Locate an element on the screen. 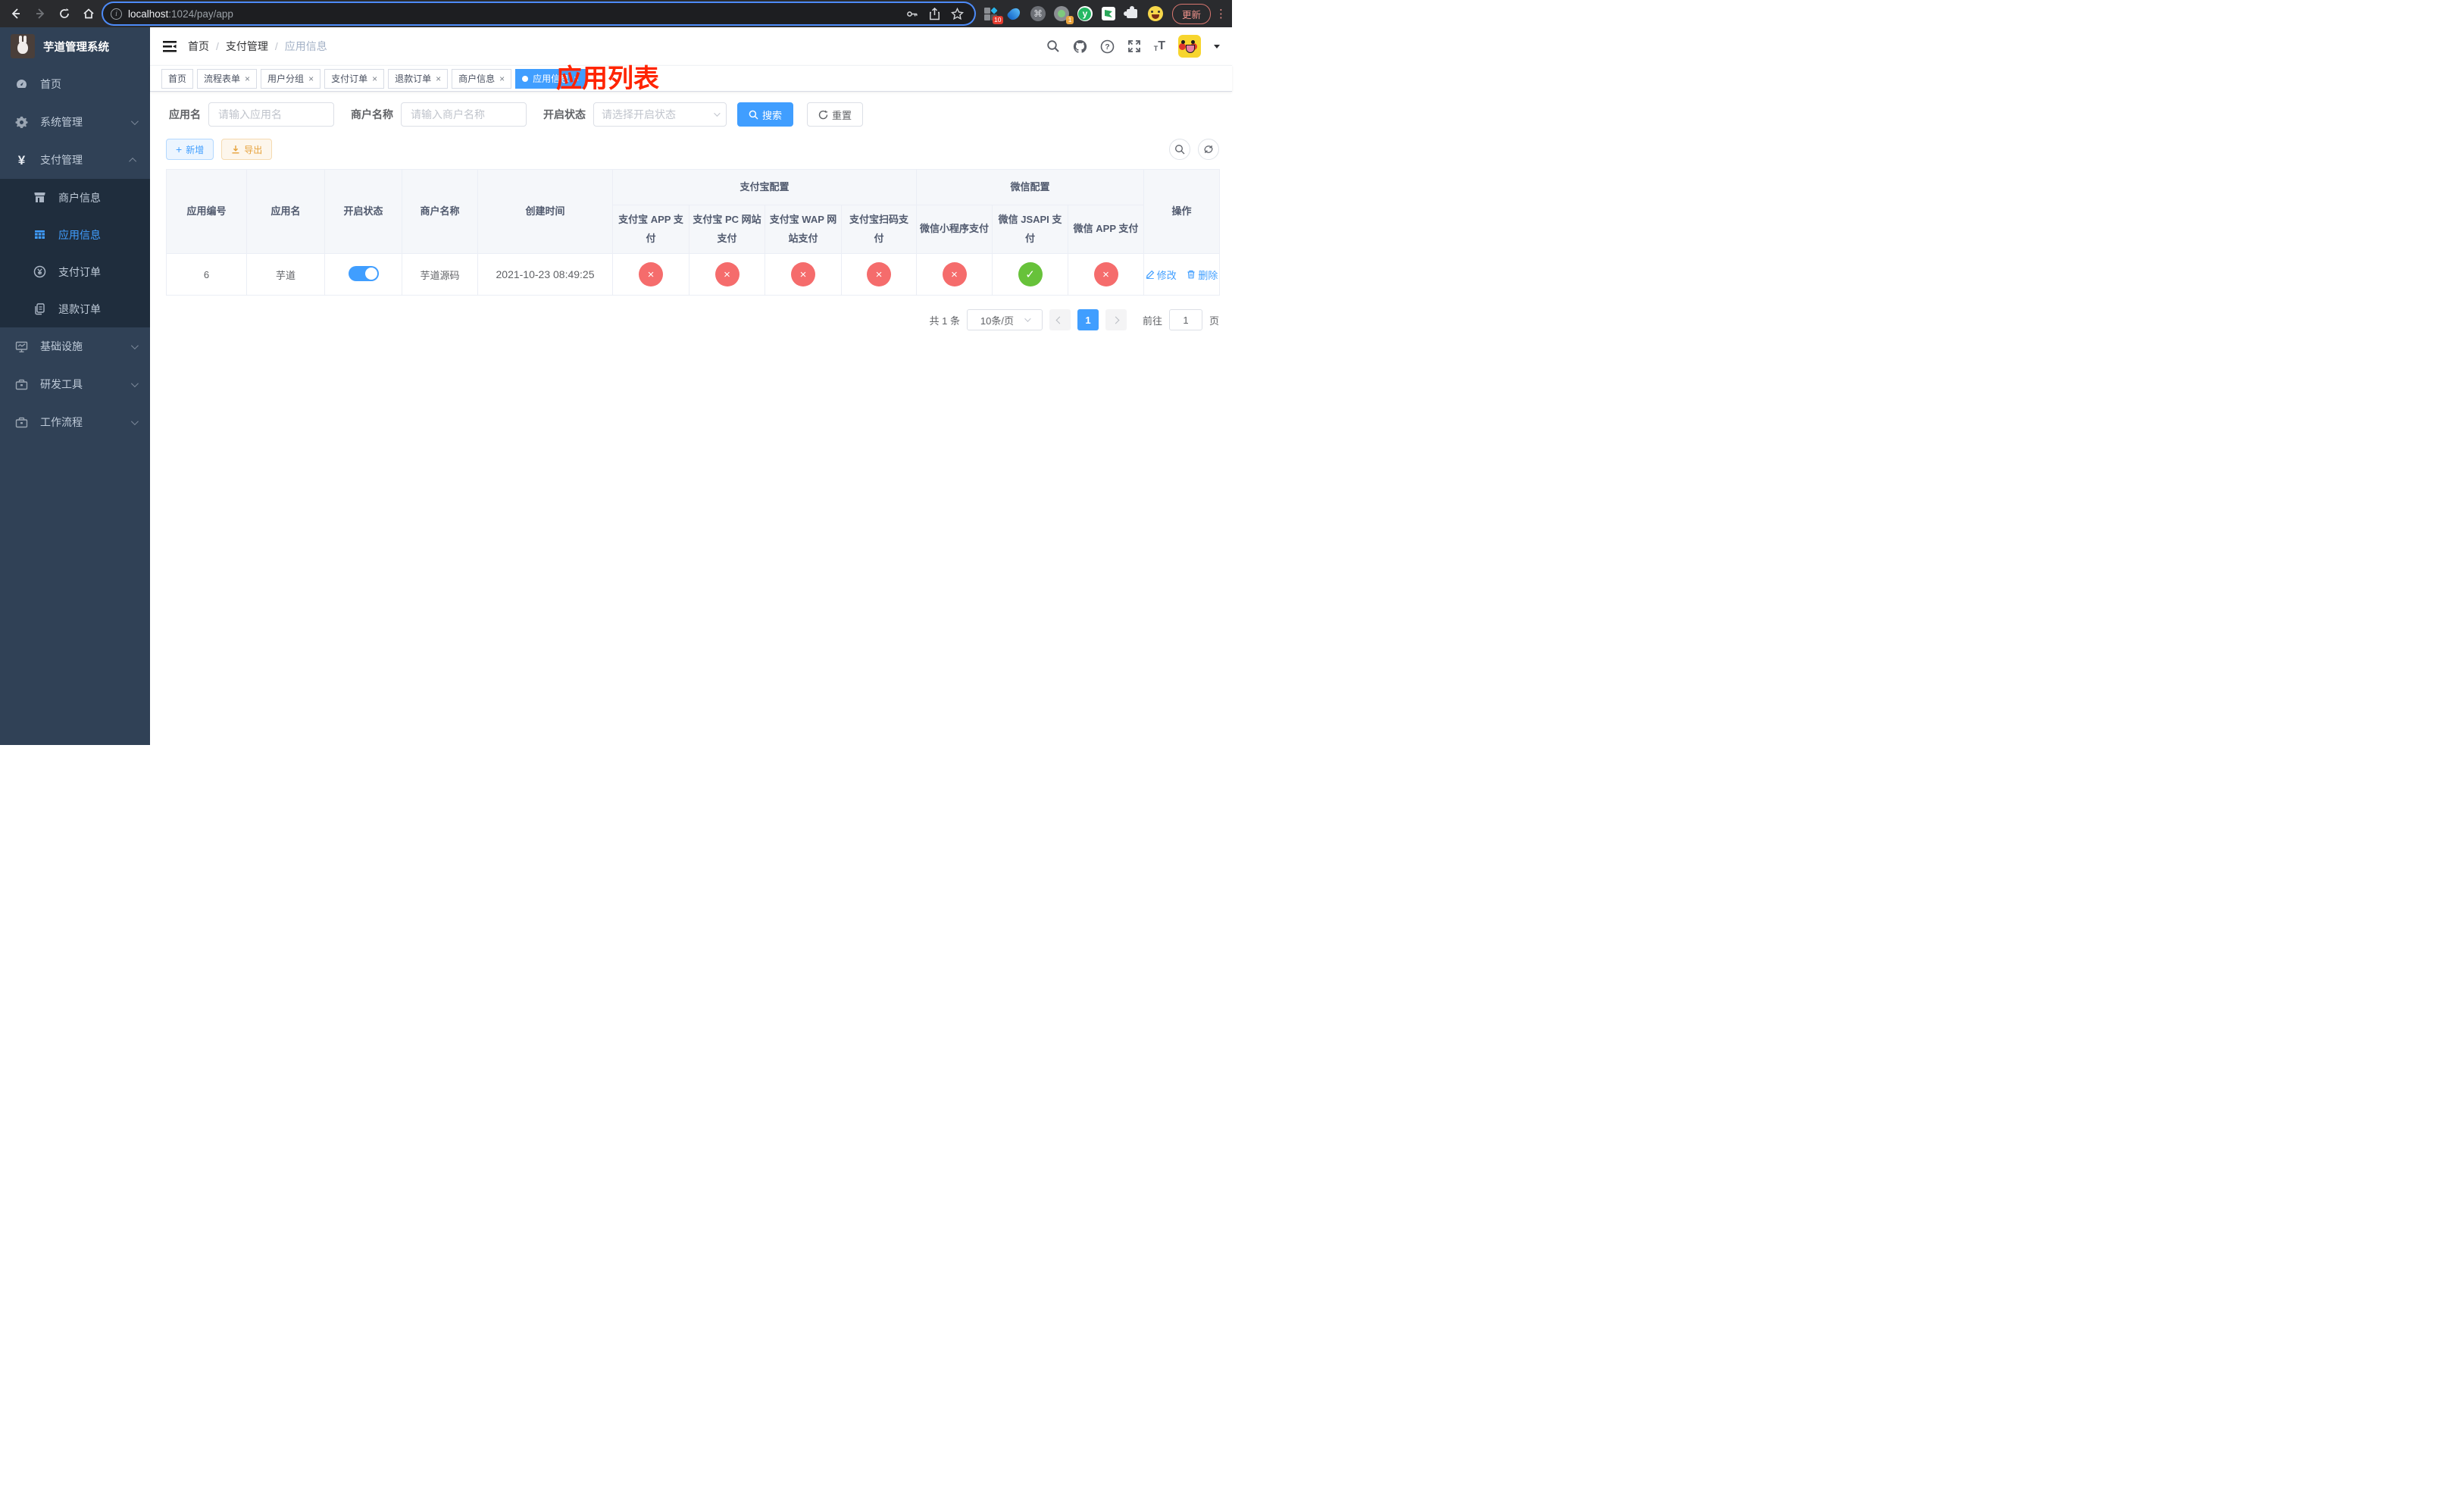 The height and width of the screenshot is (1490, 2464). search-button: 搜索 is located at coordinates (765, 114).